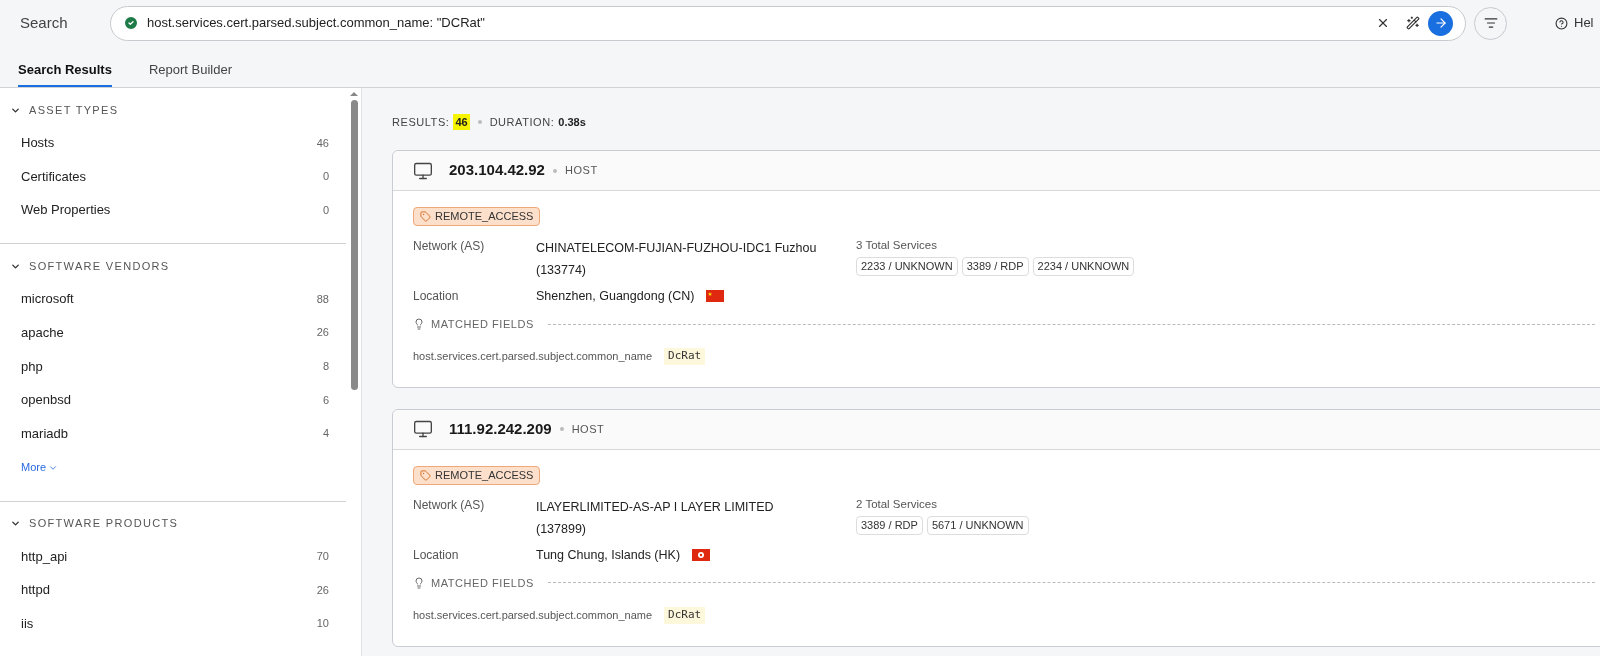  Describe the element at coordinates (1490, 23) in the screenshot. I see `filter-settings-icon` at that location.